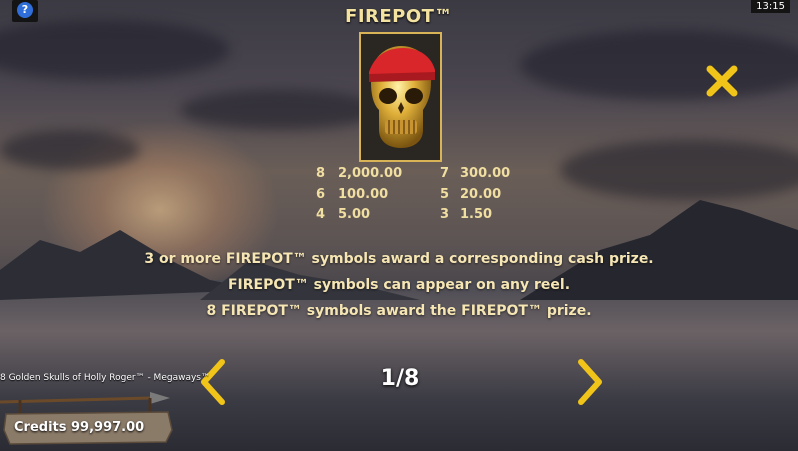 This screenshot has height=451, width=798. Describe the element at coordinates (476, 214) in the screenshot. I see `payout-value: 1.50` at that location.